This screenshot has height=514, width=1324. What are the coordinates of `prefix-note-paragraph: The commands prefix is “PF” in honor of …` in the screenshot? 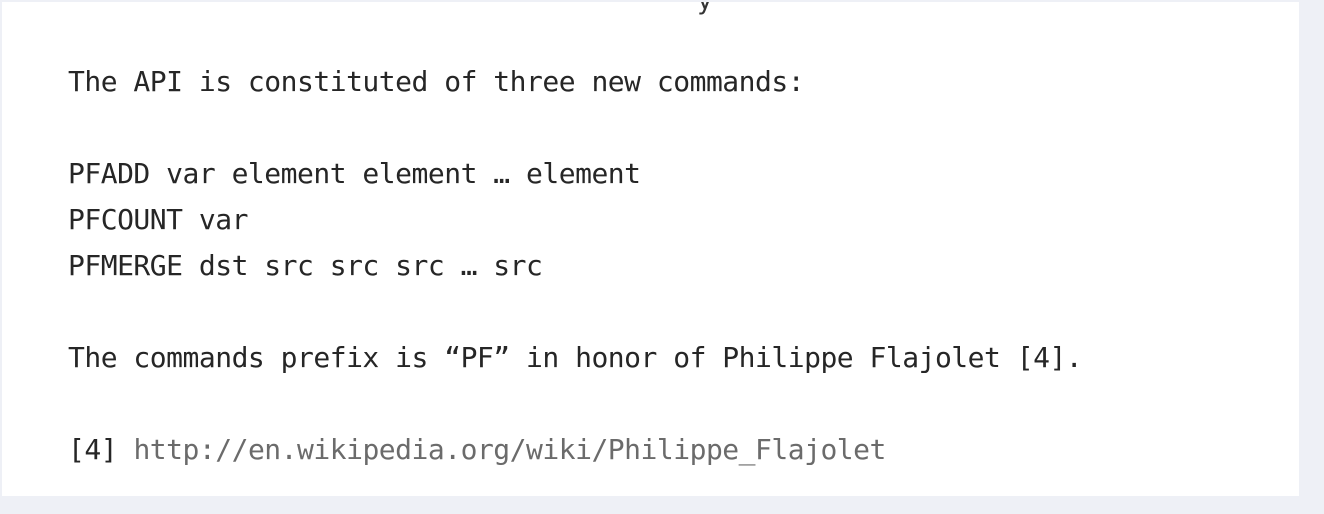 It's located at (575, 357).